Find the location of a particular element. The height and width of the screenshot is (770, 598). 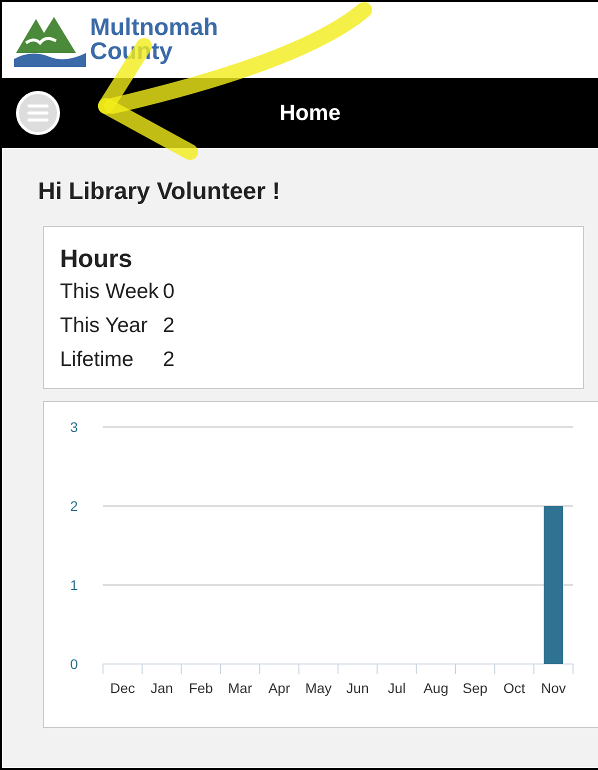

x-axis-label: Oct is located at coordinates (514, 688).